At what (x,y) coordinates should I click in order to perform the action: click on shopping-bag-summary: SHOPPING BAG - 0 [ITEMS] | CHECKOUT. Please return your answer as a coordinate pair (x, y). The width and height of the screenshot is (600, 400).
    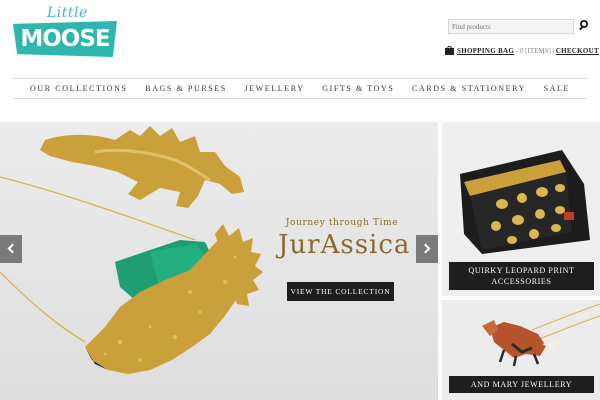
    Looking at the image, I should click on (522, 52).